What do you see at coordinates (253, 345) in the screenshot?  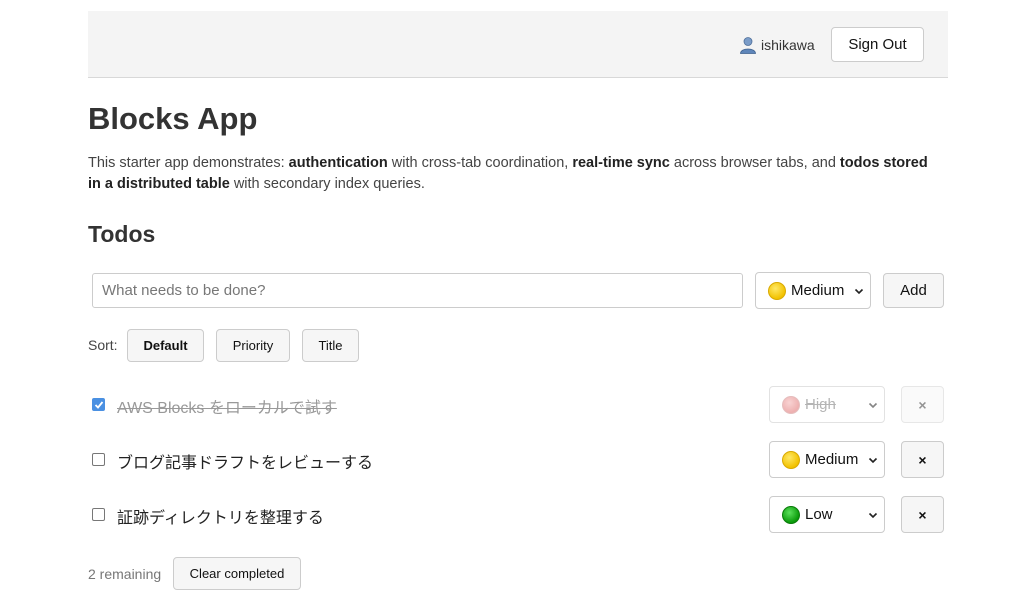 I see `sort-priority-button: Priority` at bounding box center [253, 345].